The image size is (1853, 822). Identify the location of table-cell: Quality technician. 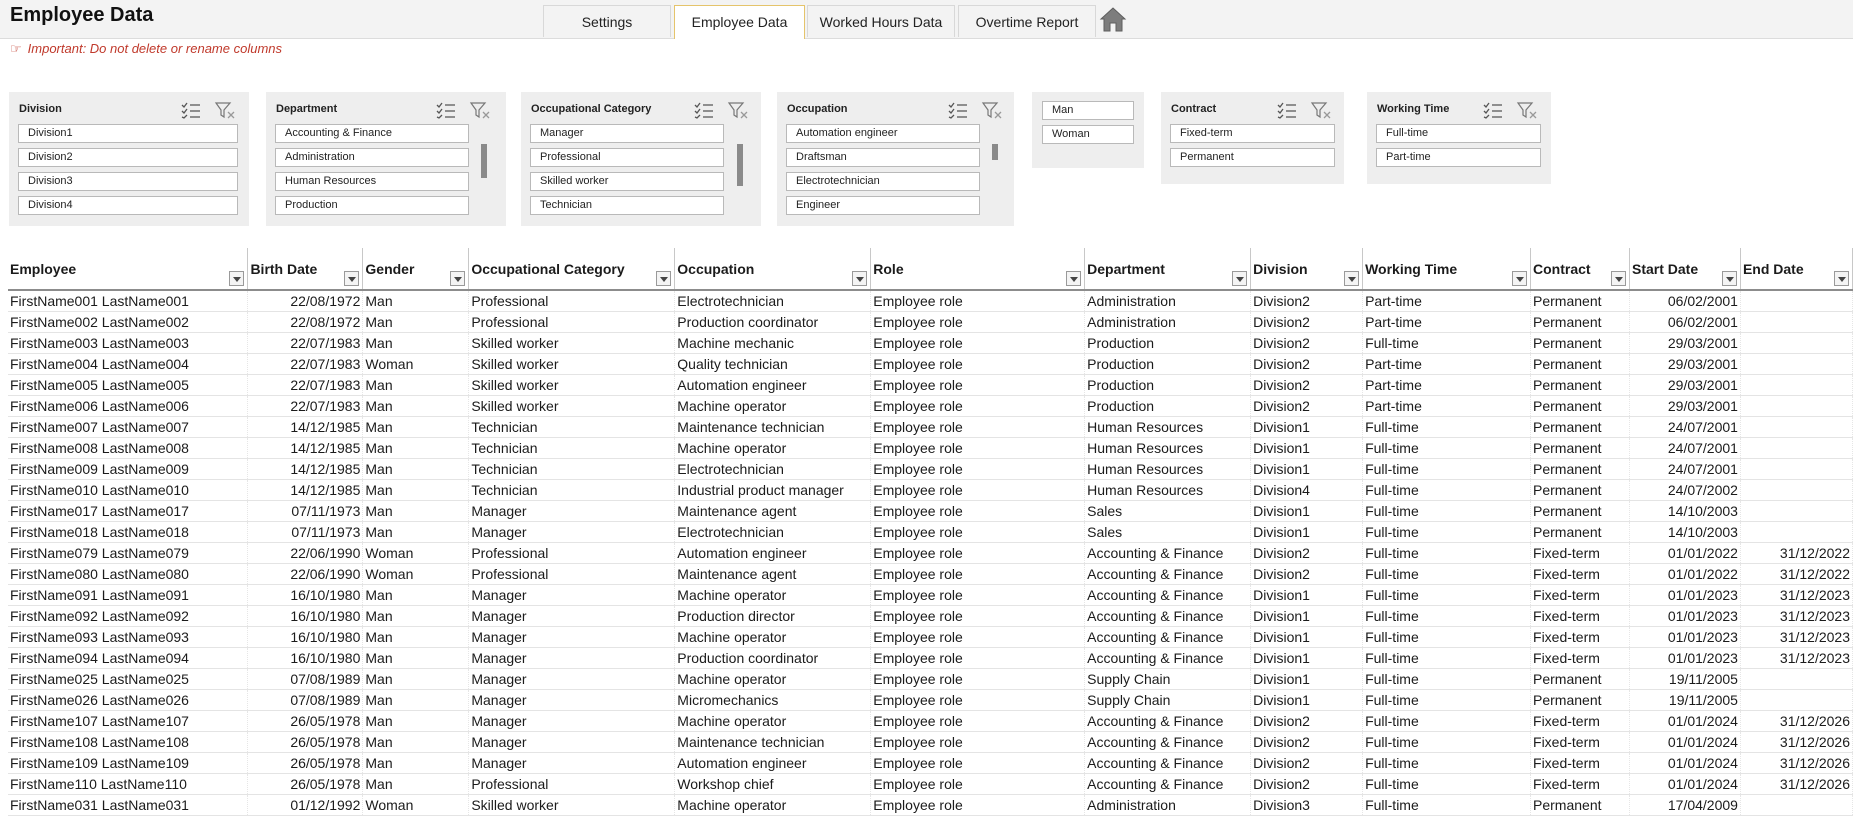
(773, 364).